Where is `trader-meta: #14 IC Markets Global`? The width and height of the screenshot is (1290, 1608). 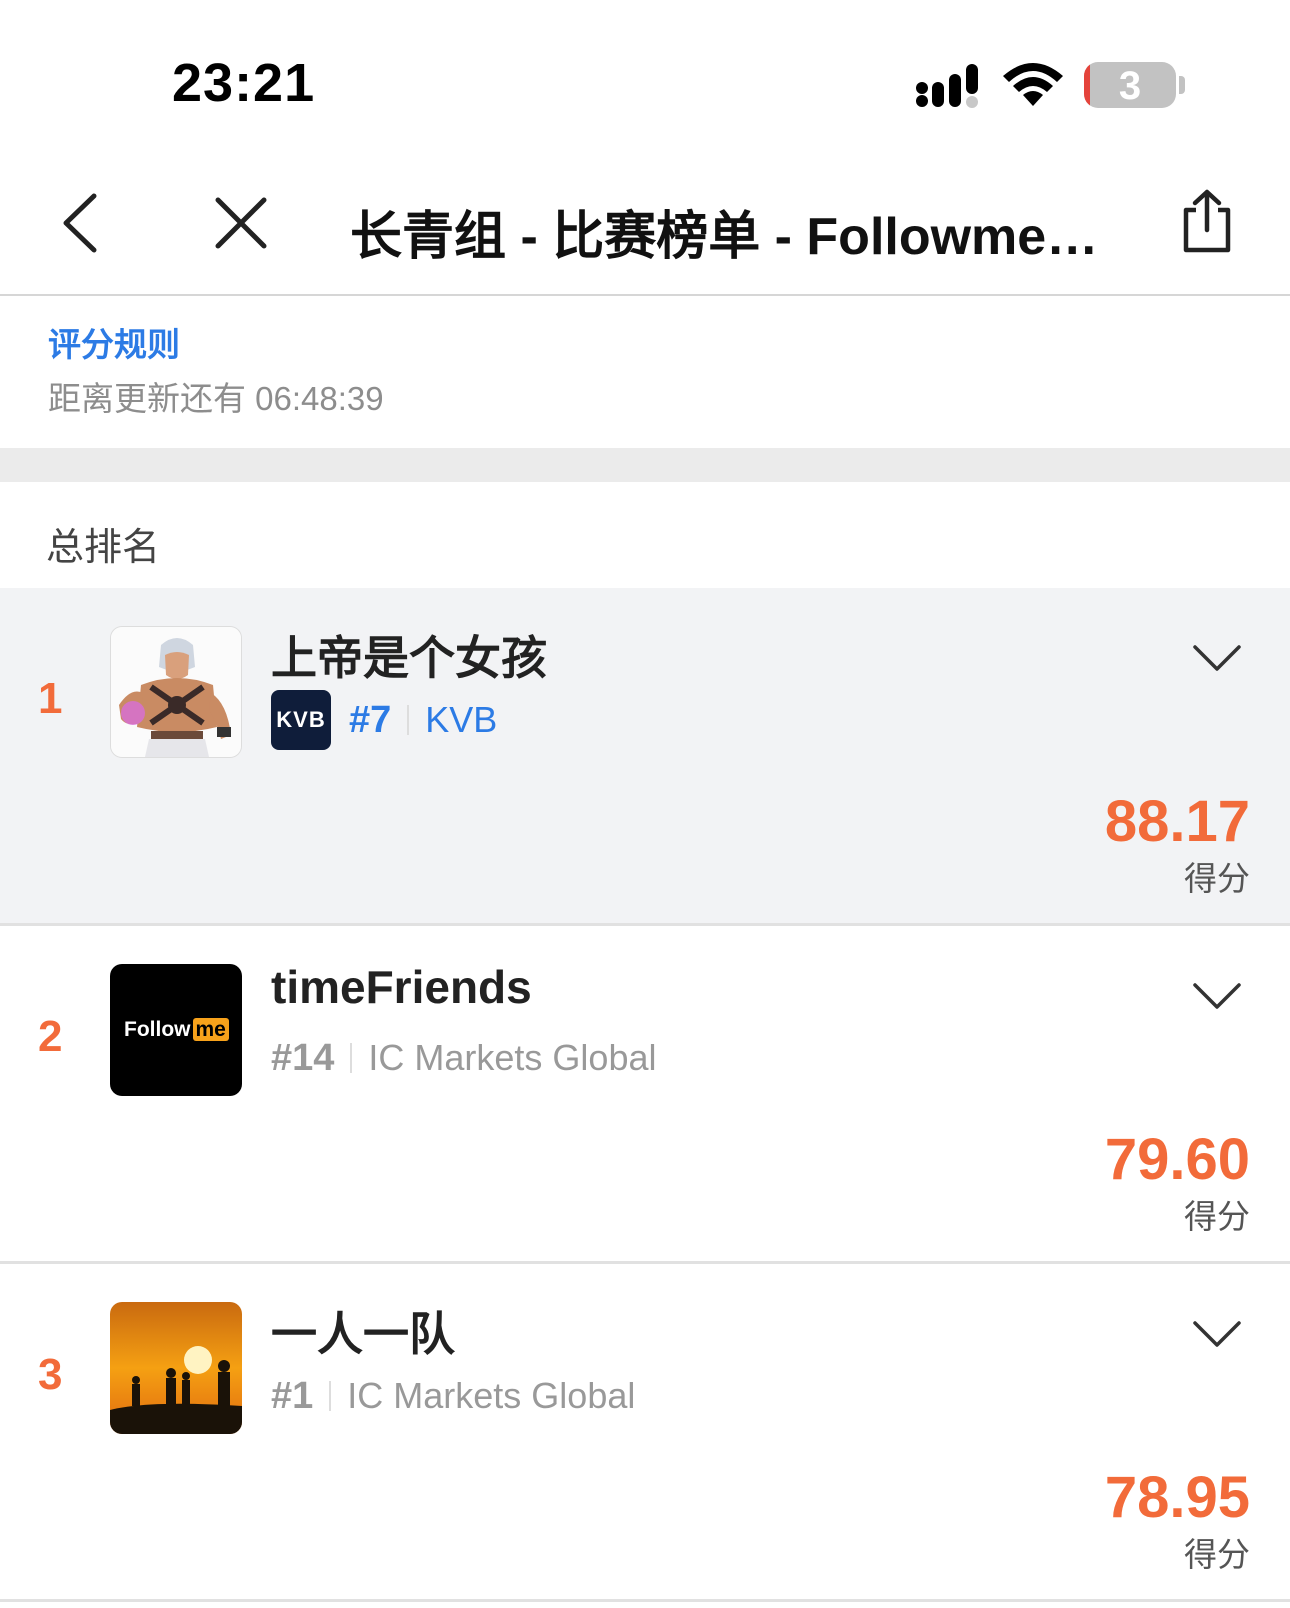
trader-meta: #14 IC Markets Global is located at coordinates (464, 1058).